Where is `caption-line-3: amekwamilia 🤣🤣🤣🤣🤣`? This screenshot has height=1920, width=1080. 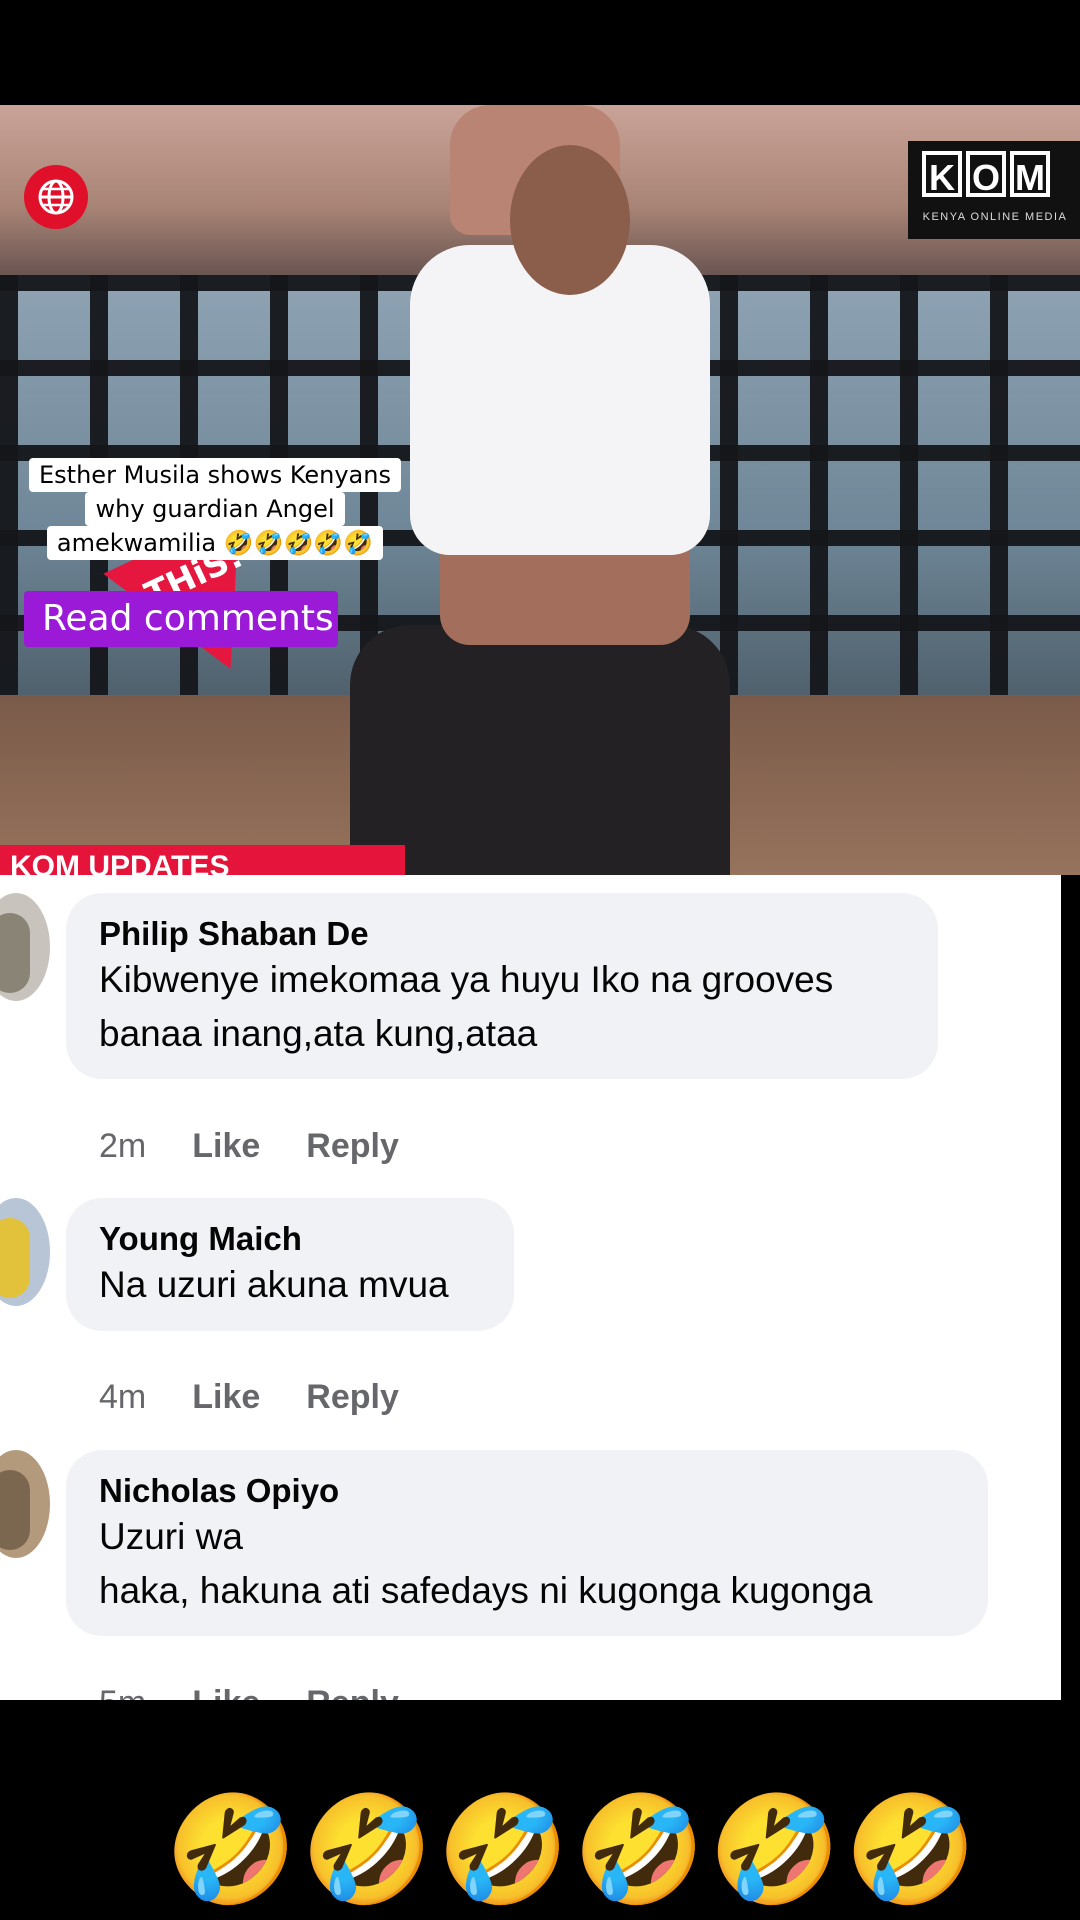 caption-line-3: amekwamilia 🤣🤣🤣🤣🤣 is located at coordinates (215, 543).